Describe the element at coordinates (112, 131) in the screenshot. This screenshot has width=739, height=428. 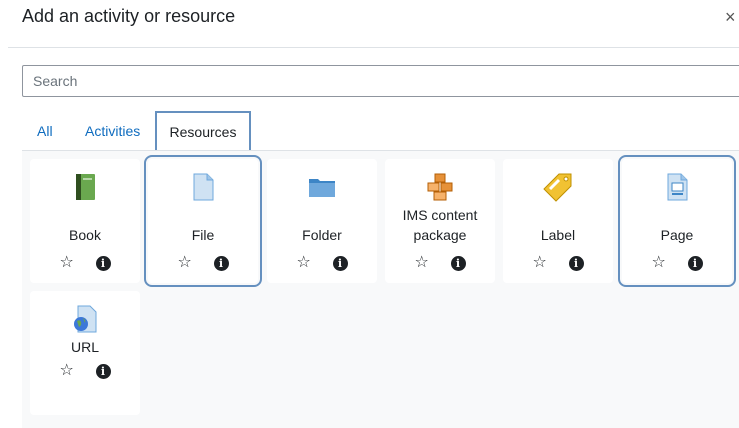
I see `tab-activities: Activities` at that location.